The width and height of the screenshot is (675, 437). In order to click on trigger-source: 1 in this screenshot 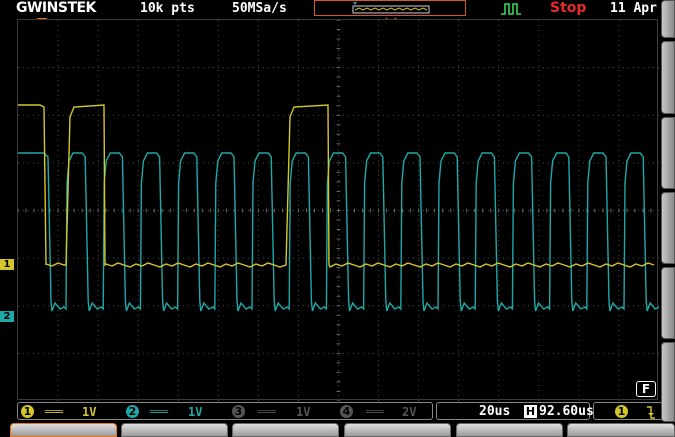, I will do `click(621, 411)`.